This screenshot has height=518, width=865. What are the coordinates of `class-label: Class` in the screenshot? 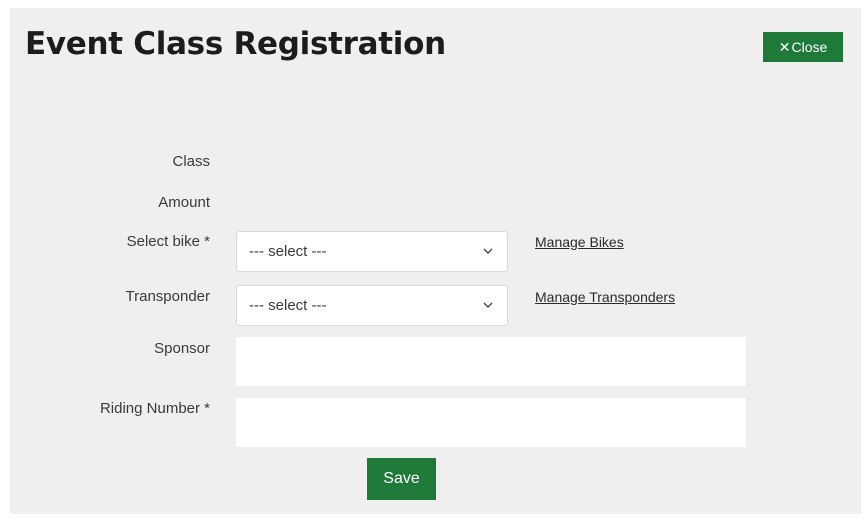 It's located at (191, 161).